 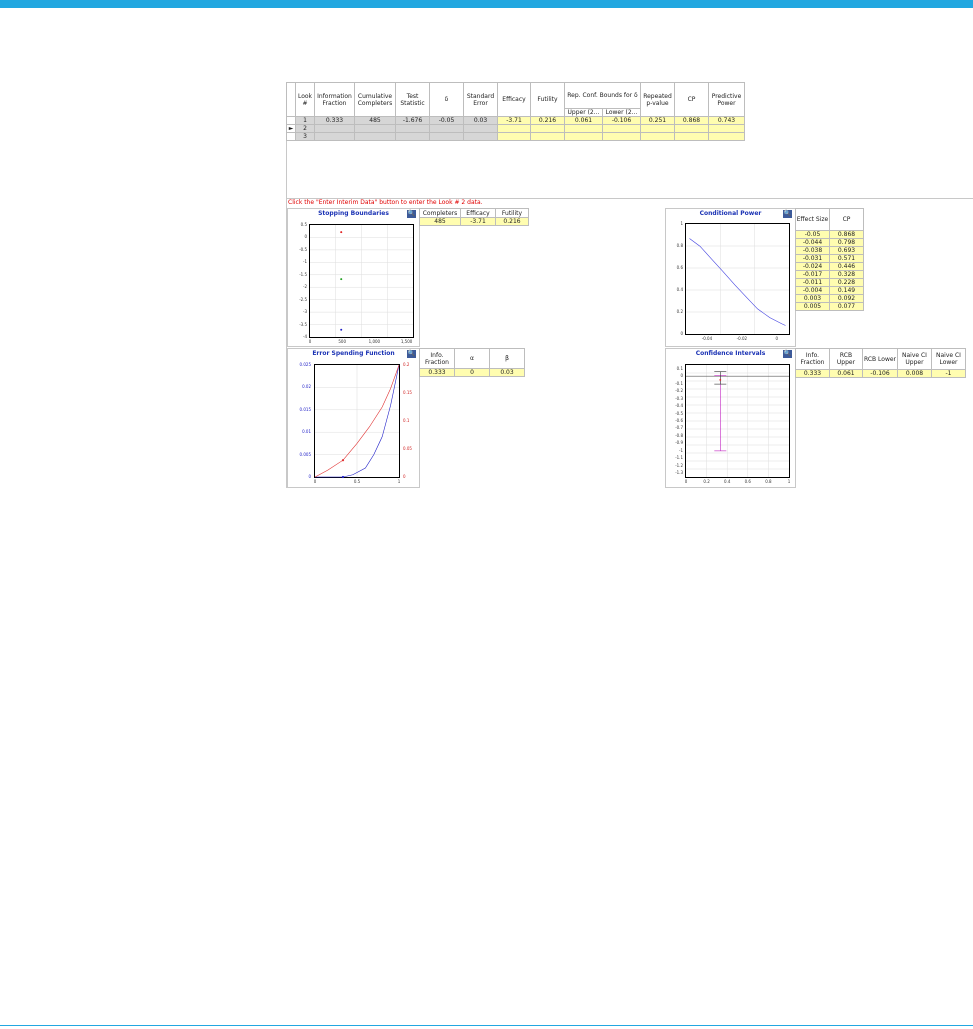 What do you see at coordinates (768, 481) in the screenshot?
I see `x-tick-label: 0.8` at bounding box center [768, 481].